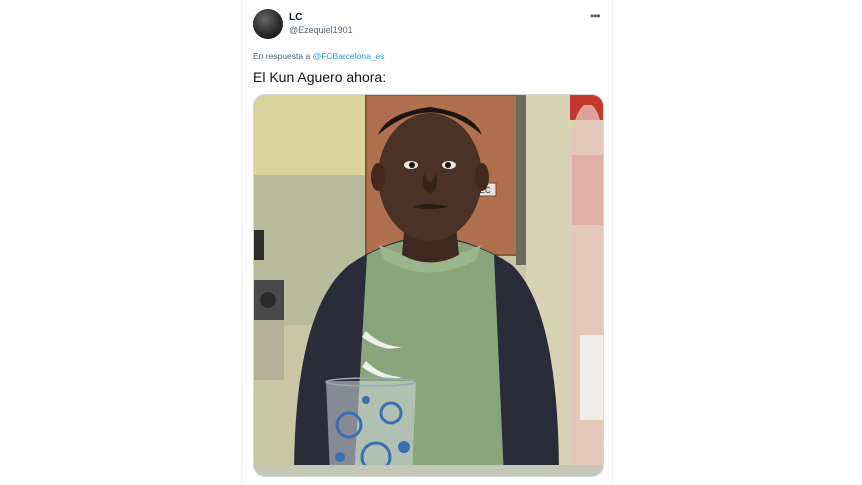 This screenshot has height=485, width=862. What do you see at coordinates (320, 77) in the screenshot?
I see `tweet-text: El Kun Aguero ahora:` at bounding box center [320, 77].